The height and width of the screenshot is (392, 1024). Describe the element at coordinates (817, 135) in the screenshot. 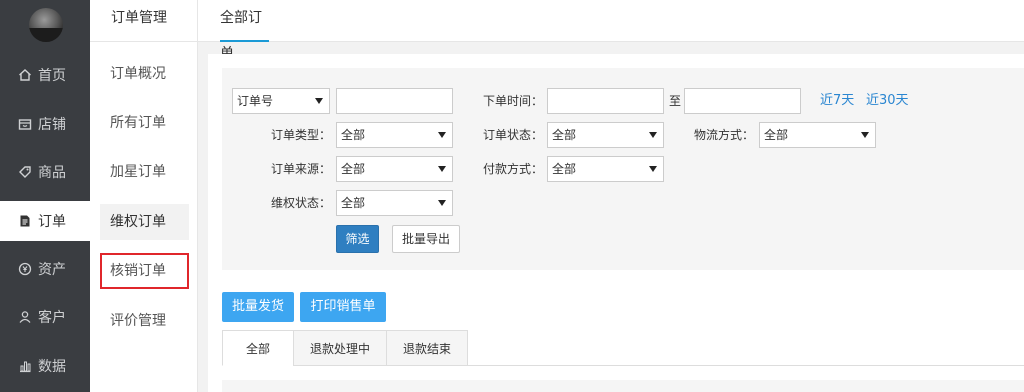

I see `logistics-select: 全部` at that location.